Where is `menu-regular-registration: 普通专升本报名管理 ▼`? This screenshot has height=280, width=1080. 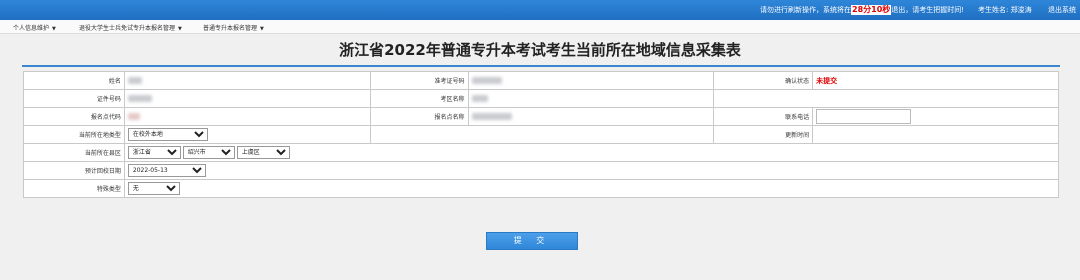 menu-regular-registration: 普通专升本报名管理 ▼ is located at coordinates (233, 27).